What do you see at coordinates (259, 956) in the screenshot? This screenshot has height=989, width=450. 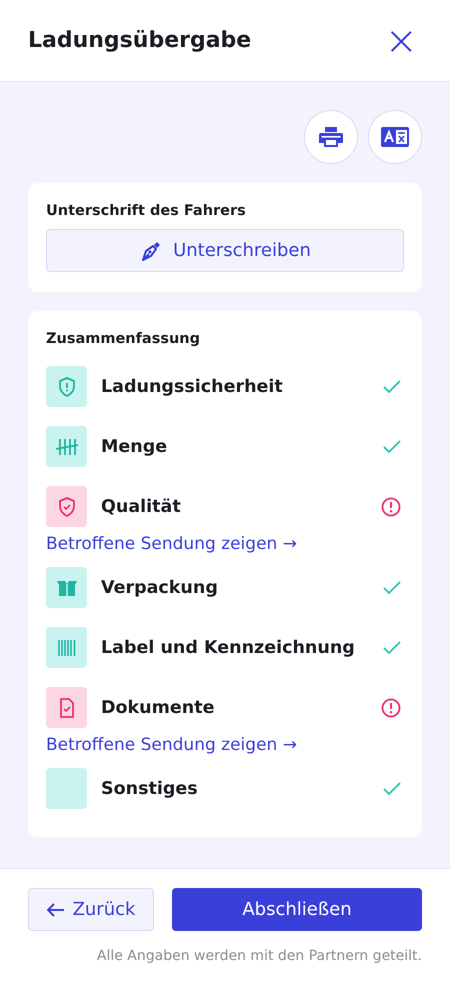 I see `footer-note: Alle Angaben werden mit den Partnern geteilt.` at bounding box center [259, 956].